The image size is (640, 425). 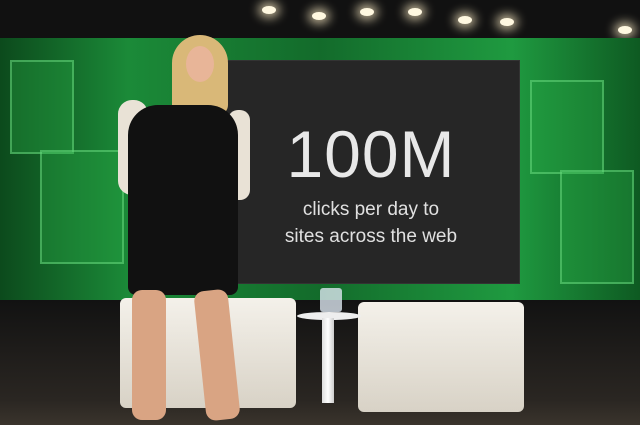 I want to click on ceiling, so click(x=320, y=20).